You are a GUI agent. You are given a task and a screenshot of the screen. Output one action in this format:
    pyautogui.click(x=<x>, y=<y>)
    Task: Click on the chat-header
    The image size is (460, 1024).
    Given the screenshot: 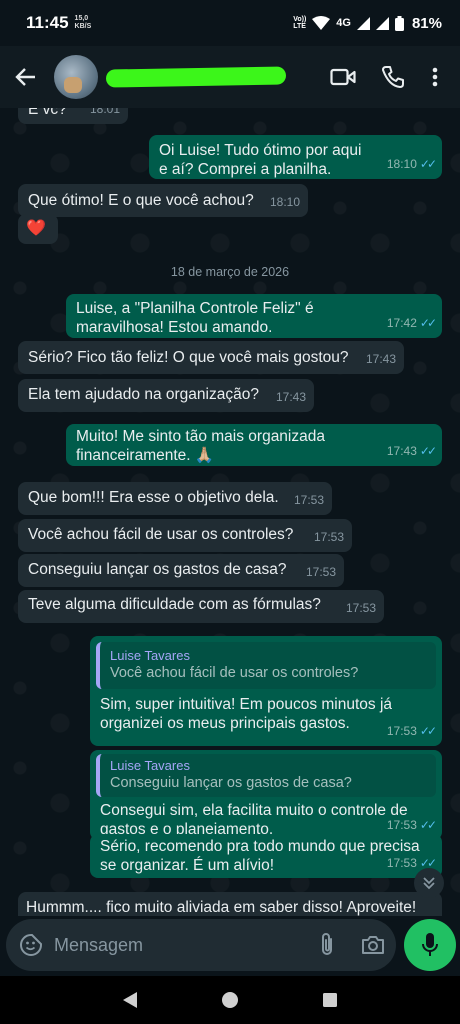 What is the action you would take?
    pyautogui.click(x=230, y=77)
    